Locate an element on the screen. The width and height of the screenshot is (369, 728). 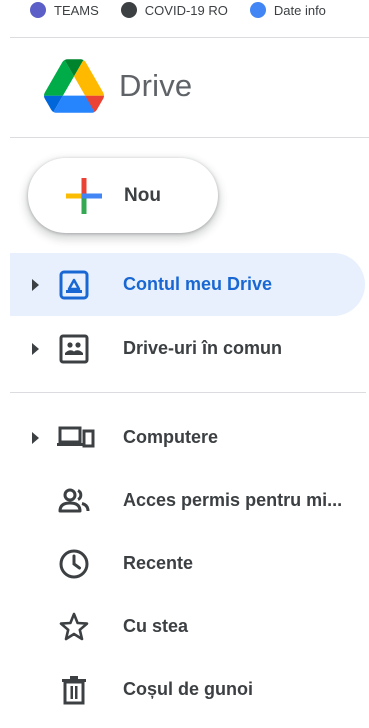
nav-item-computers: Computere is located at coordinates (187, 437).